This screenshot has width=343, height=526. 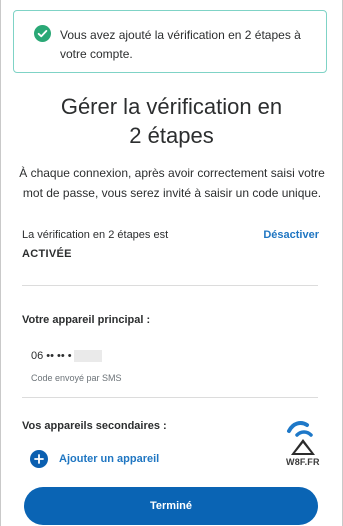 I want to click on add-device-label: Ajouter un appareil, so click(x=109, y=459).